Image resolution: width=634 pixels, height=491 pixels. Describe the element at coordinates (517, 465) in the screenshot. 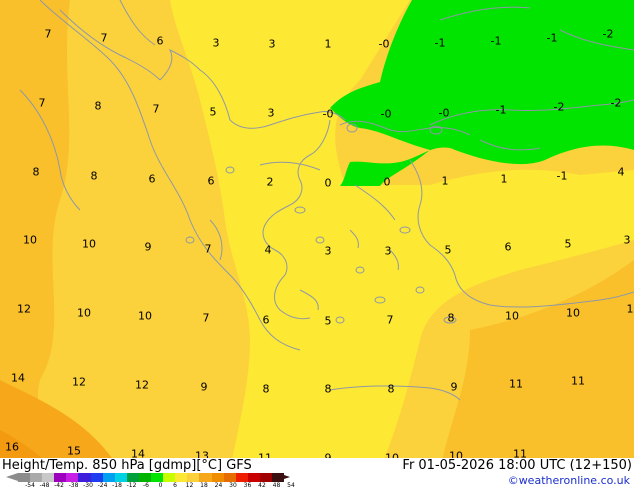

I see `valid-time: Fr 01-05-2026 18:00 UTC (12+150)` at that location.